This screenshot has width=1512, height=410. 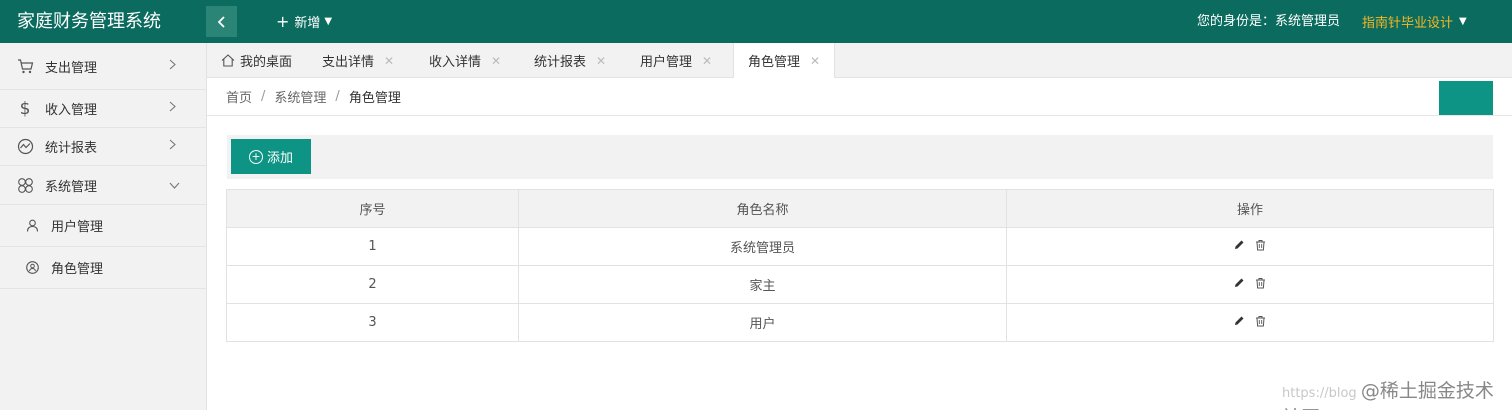 I want to click on sidebar-item-label: 统计报表, so click(x=71, y=148).